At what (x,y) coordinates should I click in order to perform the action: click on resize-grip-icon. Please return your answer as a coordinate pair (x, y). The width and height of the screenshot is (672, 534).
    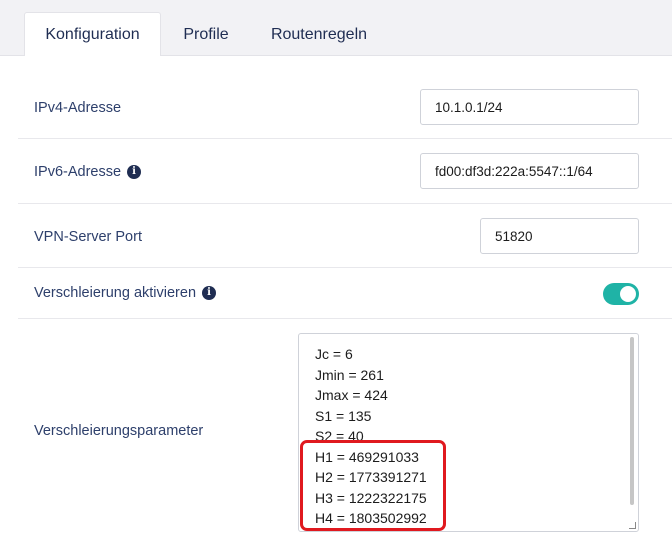
    Looking at the image, I should click on (632, 525).